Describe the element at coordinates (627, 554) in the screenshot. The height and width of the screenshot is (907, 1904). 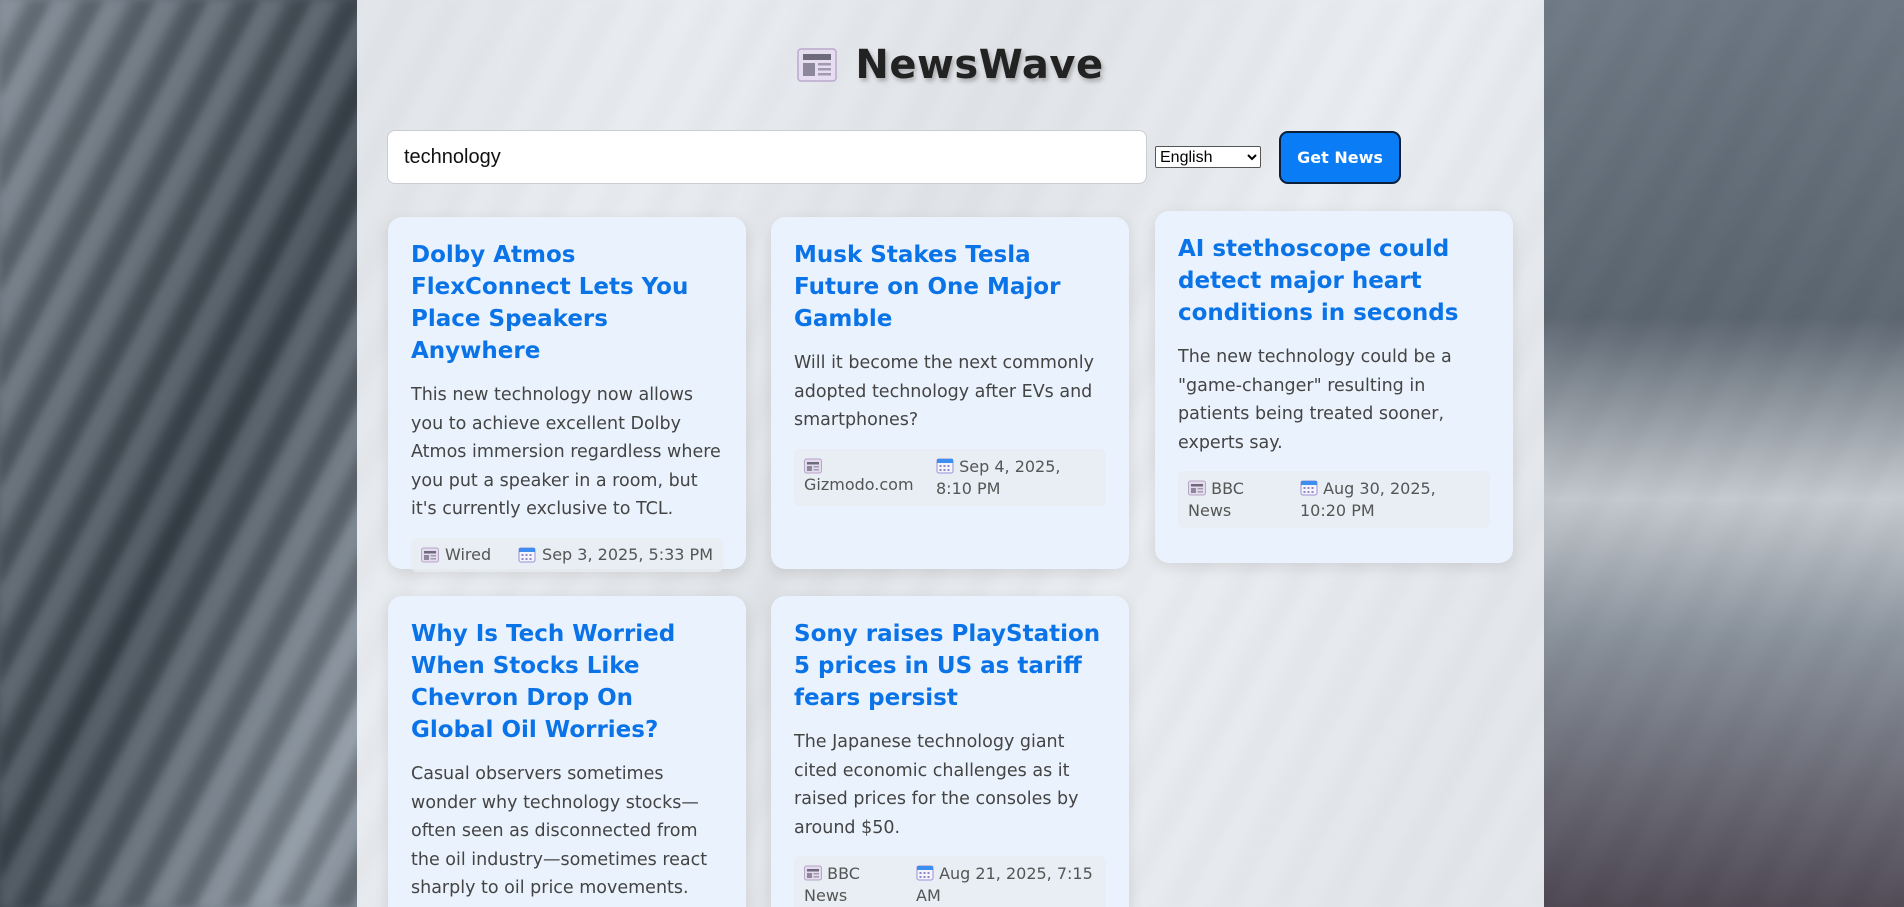
I see `publish-date: Sep 3, 2025, 5:33 PM` at that location.